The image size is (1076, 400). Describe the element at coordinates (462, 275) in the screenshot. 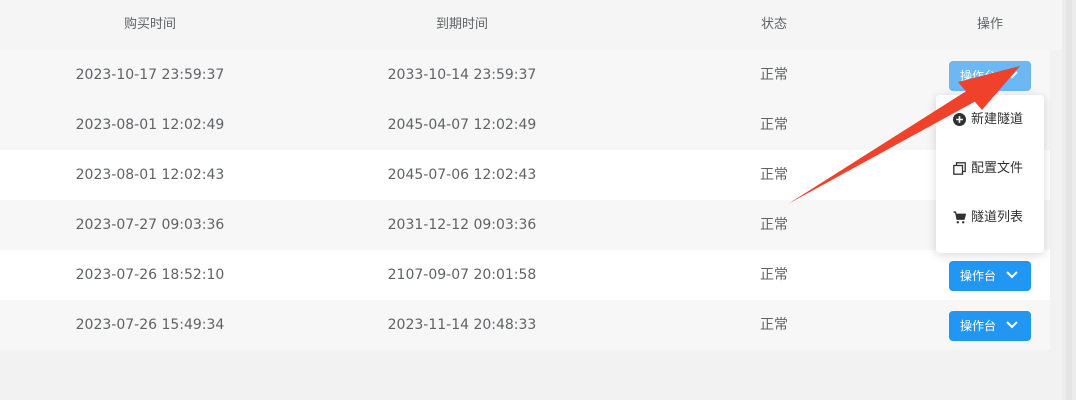

I see `expire-time-cell: 2107-09-07 20:01:58` at that location.